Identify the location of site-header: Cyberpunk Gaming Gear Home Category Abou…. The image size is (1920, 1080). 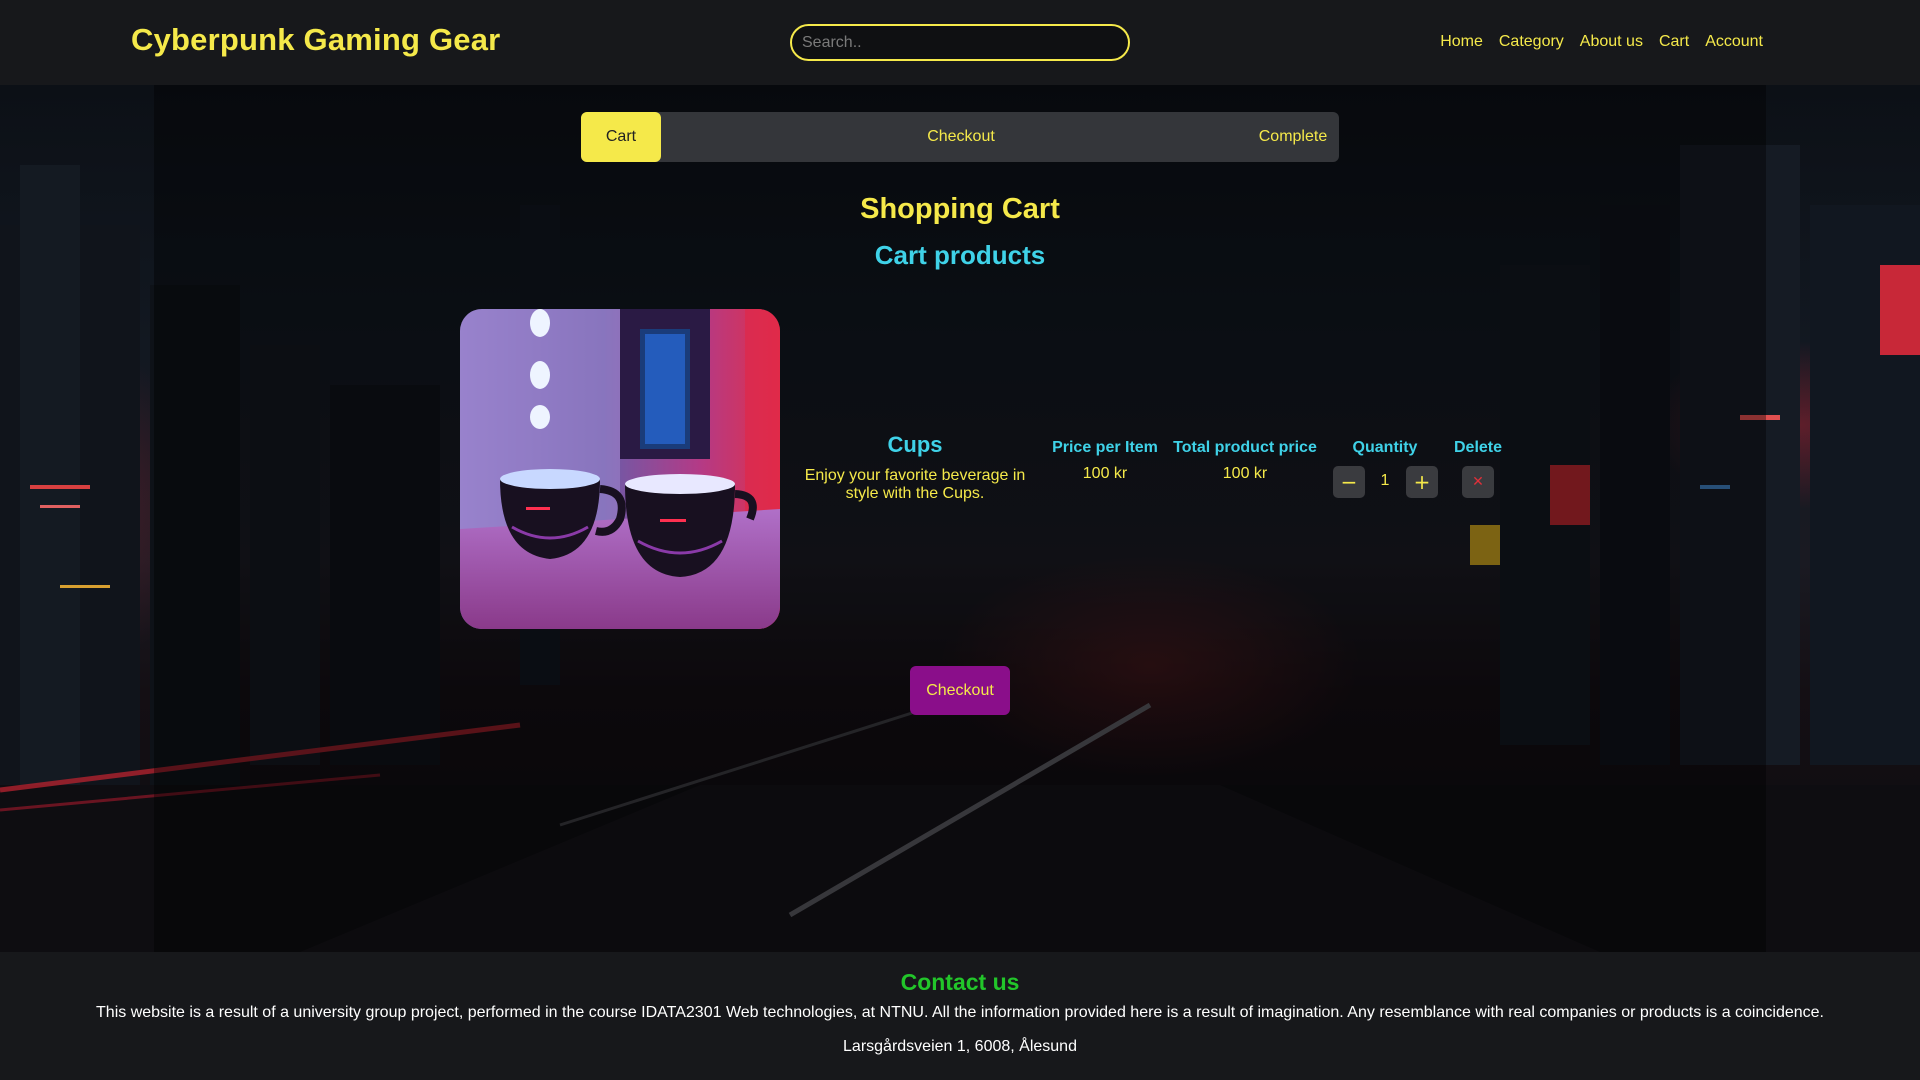
(960, 42).